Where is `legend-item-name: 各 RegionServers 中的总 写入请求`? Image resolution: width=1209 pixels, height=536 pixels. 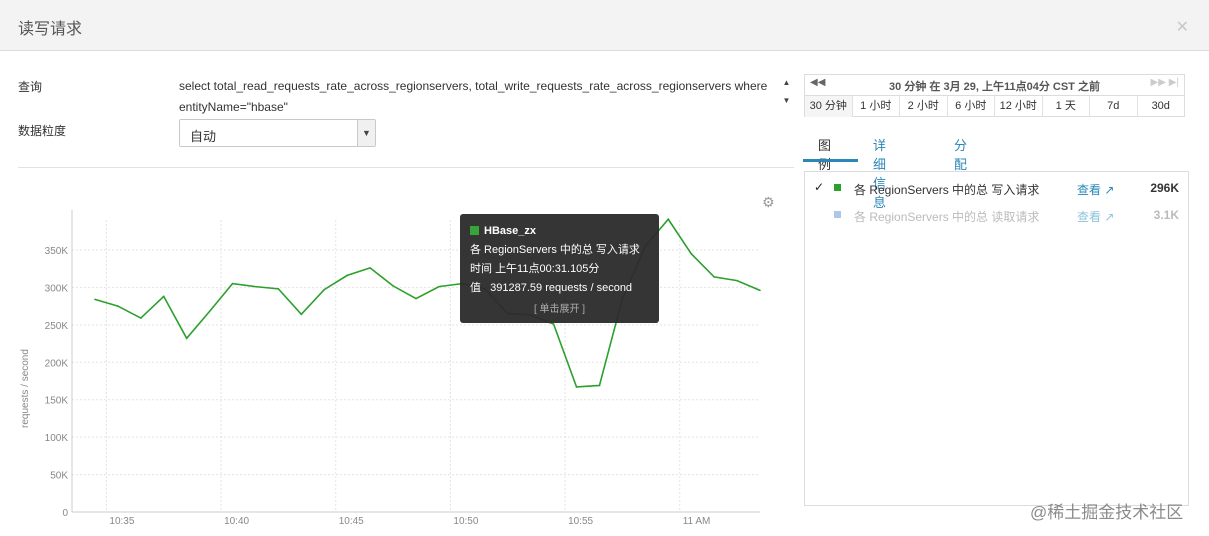
legend-item-name: 各 RegionServers 中的总 写入请求 is located at coordinates (947, 190).